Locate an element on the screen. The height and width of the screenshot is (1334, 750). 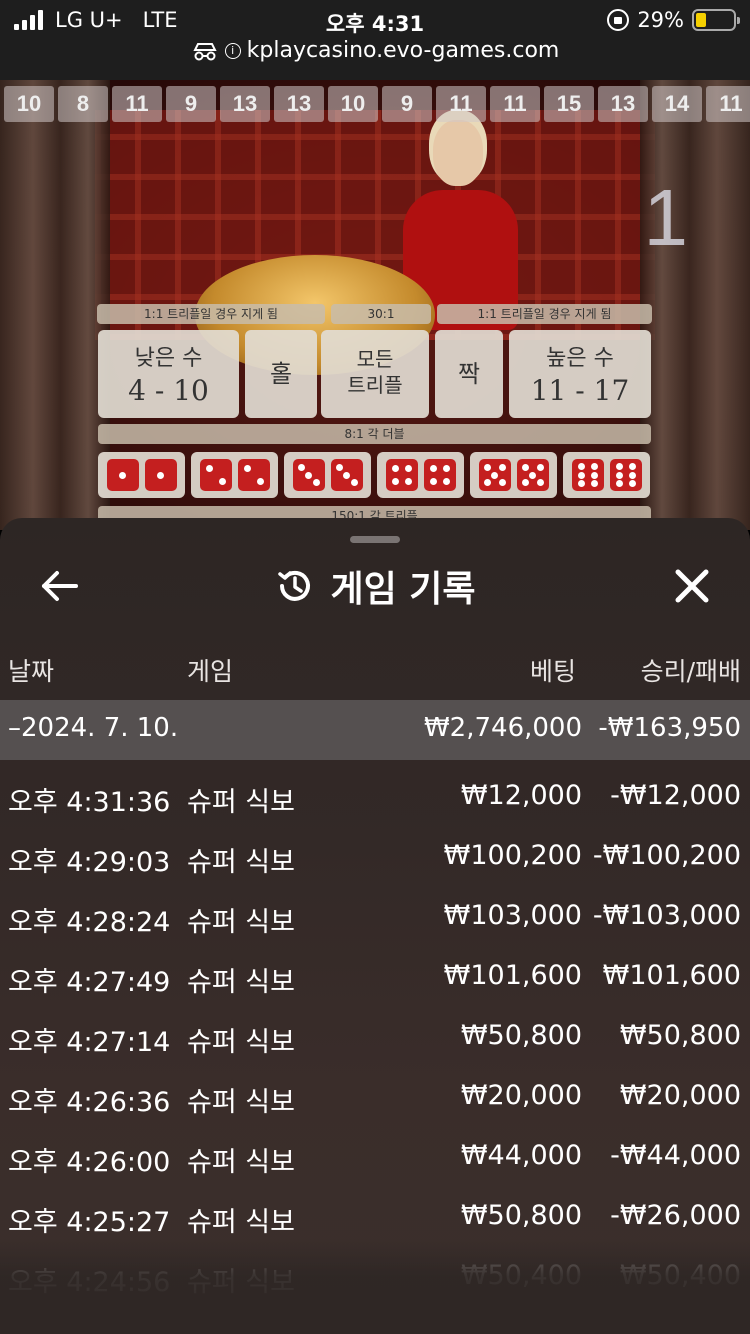
row-time: 오후 4:31:36 is located at coordinates (89, 802).